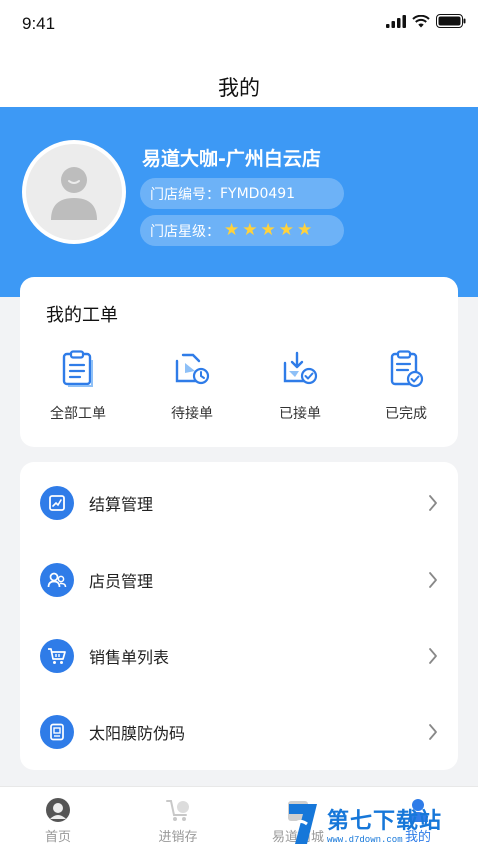 The image size is (478, 850). Describe the element at coordinates (421, 20) in the screenshot. I see `wifi-icon` at that location.